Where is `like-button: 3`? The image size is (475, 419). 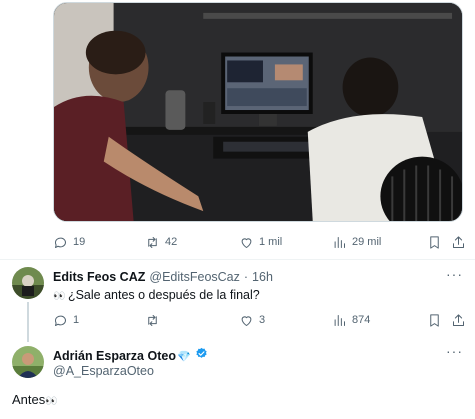 like-button: 3 is located at coordinates (252, 320).